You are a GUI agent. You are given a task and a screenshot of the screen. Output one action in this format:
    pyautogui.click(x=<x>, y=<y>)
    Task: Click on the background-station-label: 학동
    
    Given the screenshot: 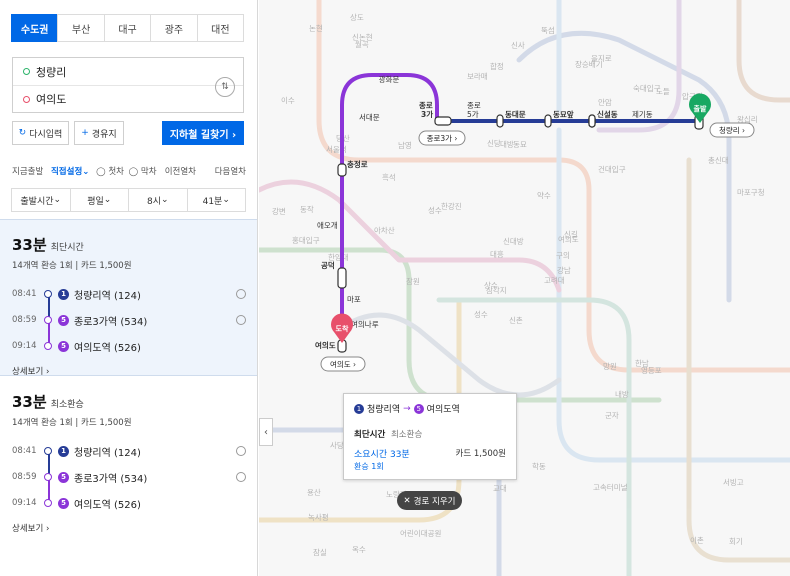 What is the action you would take?
    pyautogui.click(x=539, y=466)
    